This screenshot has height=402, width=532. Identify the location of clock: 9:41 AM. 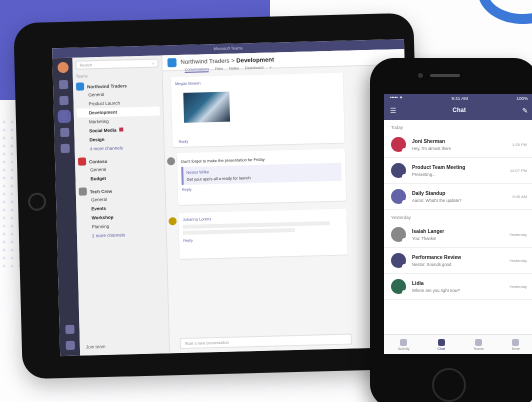
(459, 98).